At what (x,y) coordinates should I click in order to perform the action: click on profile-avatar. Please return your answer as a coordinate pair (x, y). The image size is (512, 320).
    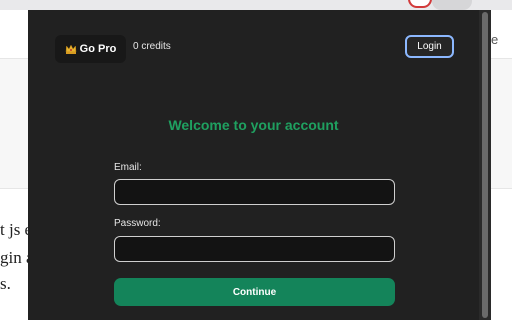
    Looking at the image, I should click on (420, 4).